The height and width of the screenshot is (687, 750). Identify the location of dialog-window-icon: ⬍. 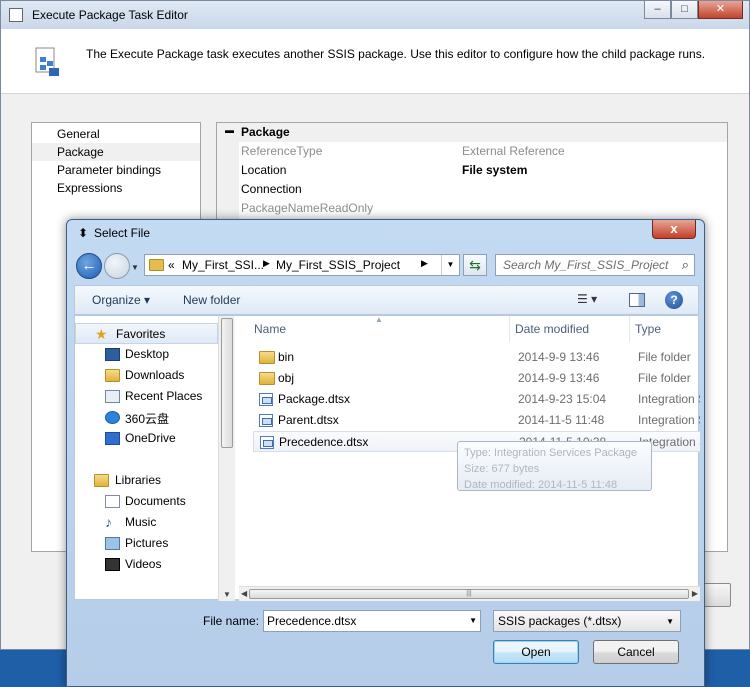
(83, 233).